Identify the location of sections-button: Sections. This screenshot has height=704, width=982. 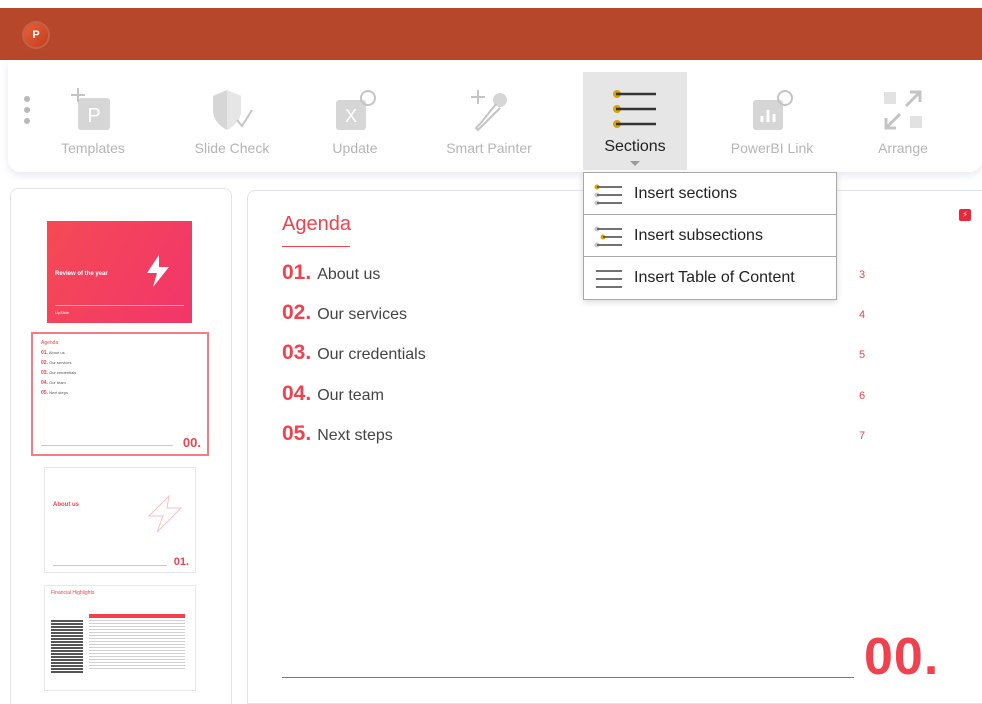
(635, 121).